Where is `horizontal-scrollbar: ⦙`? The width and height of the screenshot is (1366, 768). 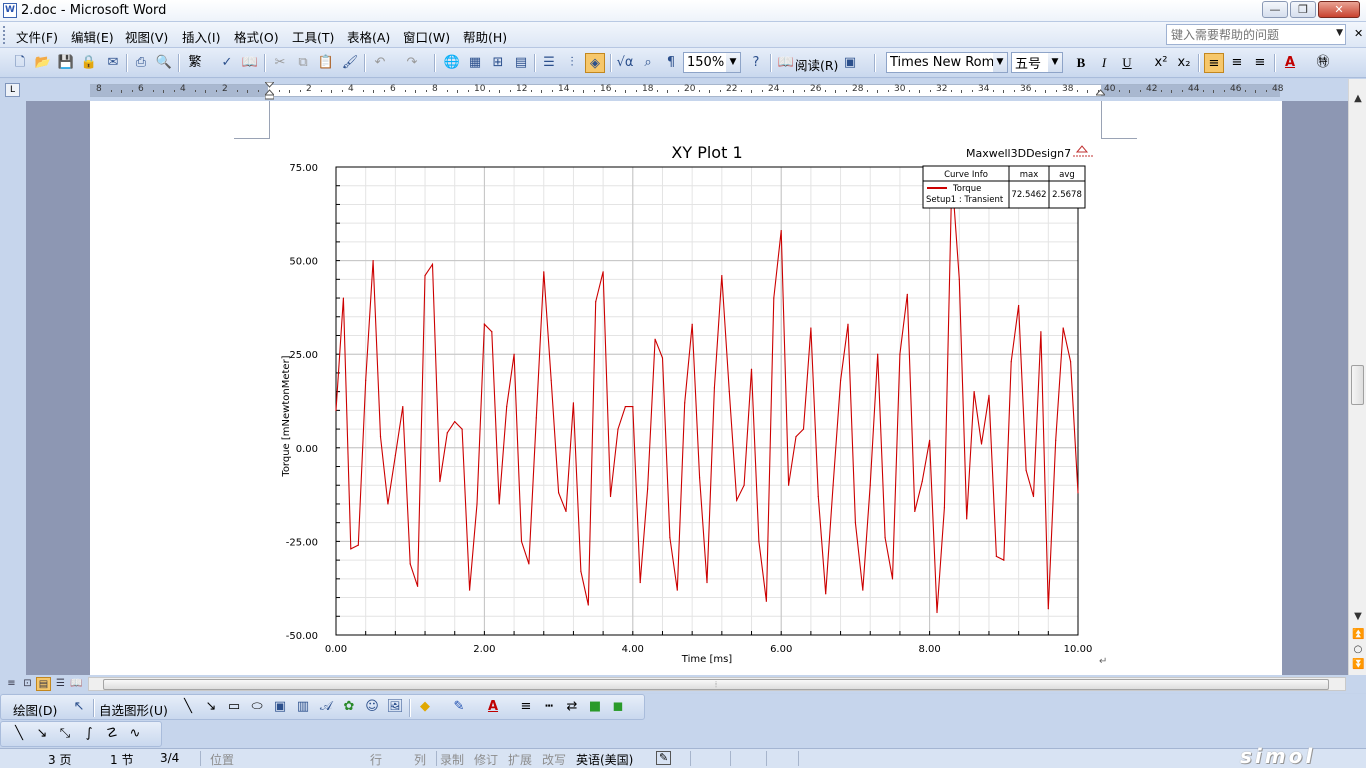 horizontal-scrollbar: ⦙ is located at coordinates (717, 684).